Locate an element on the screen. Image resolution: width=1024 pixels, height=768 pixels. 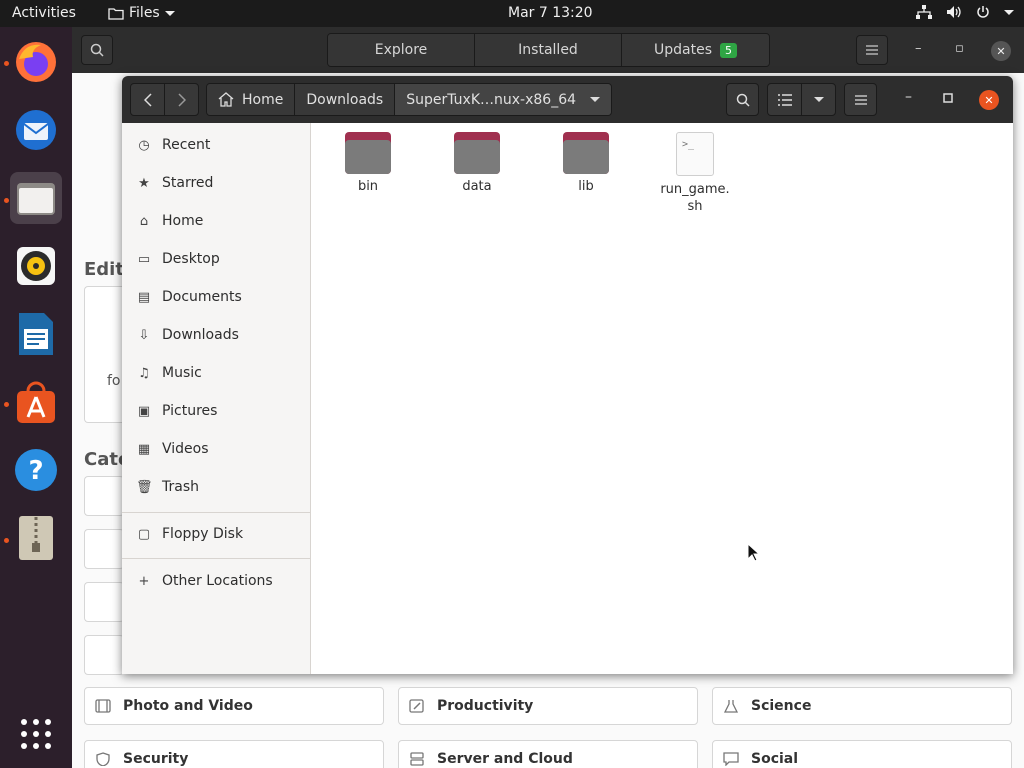
sidebar-item-pictures: ▣ Pictures is located at coordinates (216, 411).